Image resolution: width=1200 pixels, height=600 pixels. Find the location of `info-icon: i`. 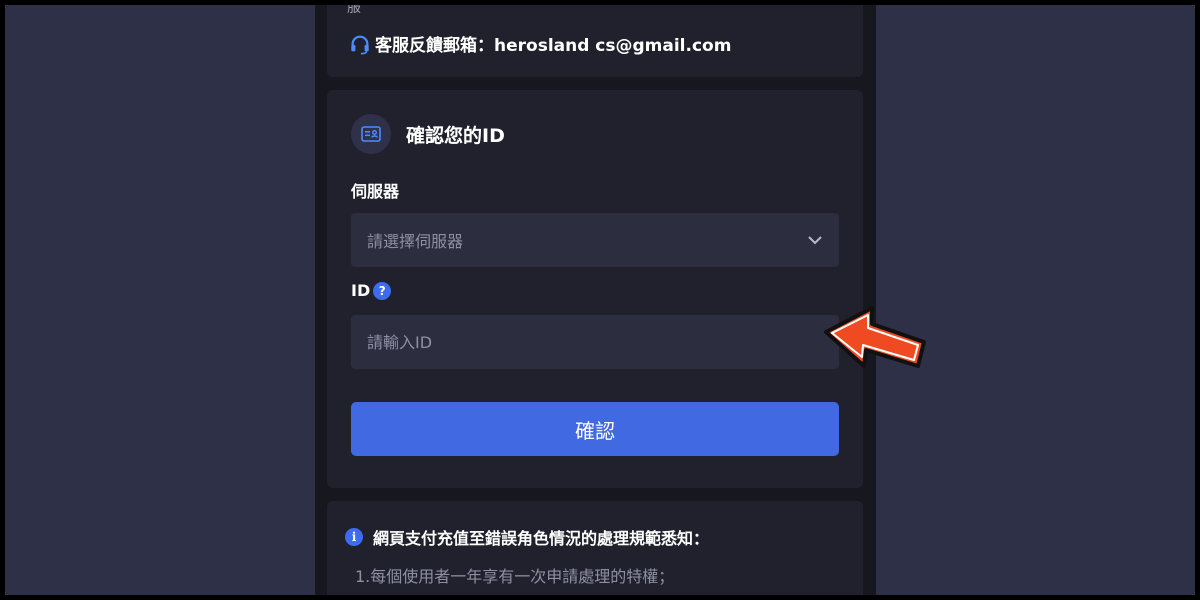

info-icon: i is located at coordinates (354, 537).